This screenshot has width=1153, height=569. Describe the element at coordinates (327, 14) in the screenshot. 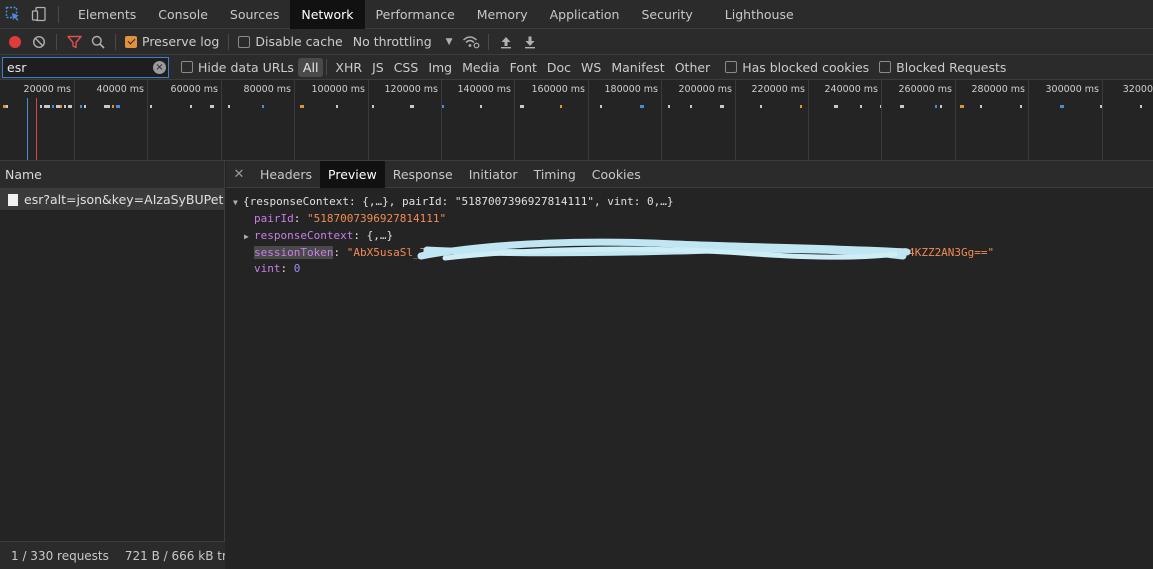

I see `tab-network: Network` at that location.